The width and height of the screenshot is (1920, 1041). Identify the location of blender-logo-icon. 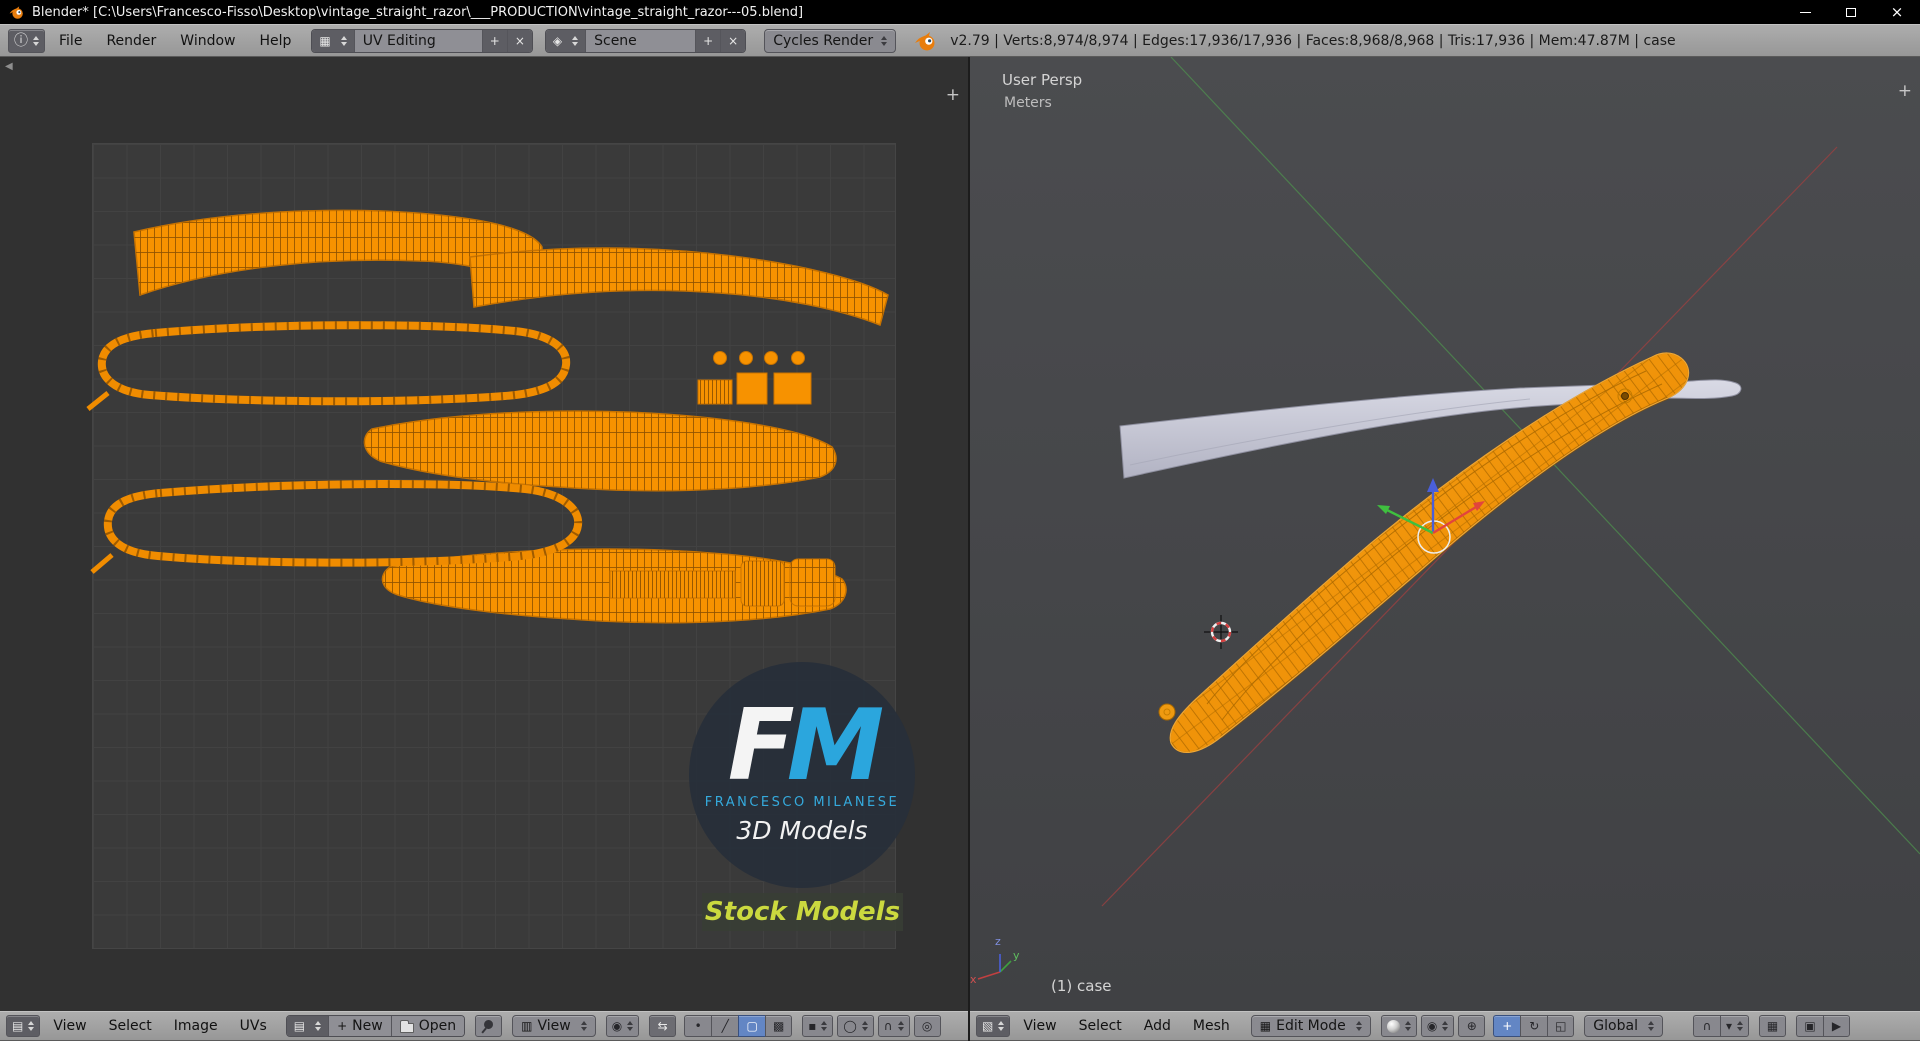
(925, 40).